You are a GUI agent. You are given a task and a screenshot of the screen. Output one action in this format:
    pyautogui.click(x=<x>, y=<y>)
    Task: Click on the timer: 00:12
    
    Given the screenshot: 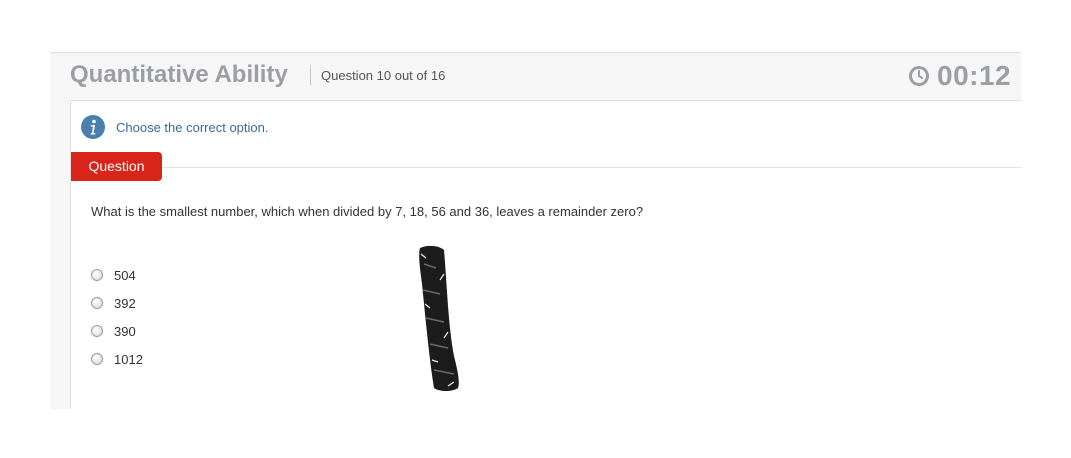 What is the action you would take?
    pyautogui.click(x=959, y=76)
    